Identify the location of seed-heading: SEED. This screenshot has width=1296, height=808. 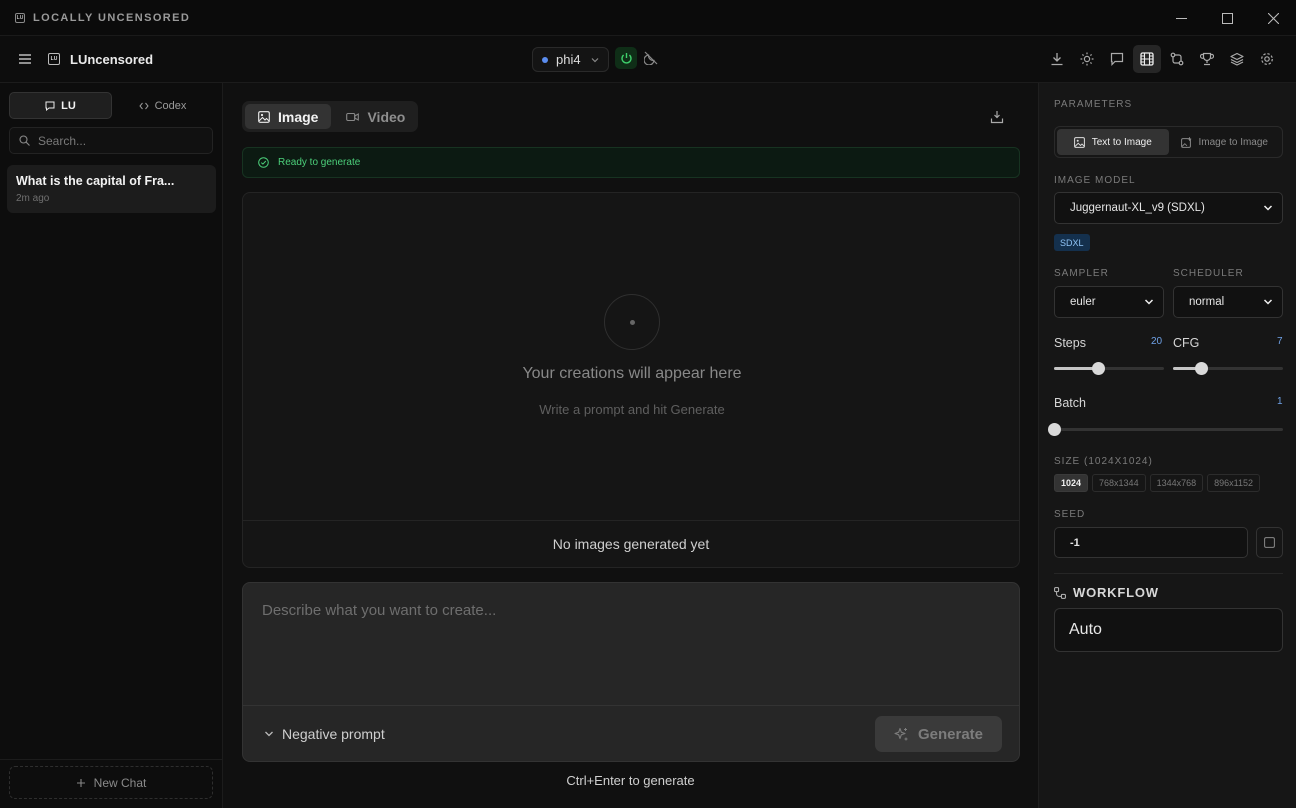
(1070, 514).